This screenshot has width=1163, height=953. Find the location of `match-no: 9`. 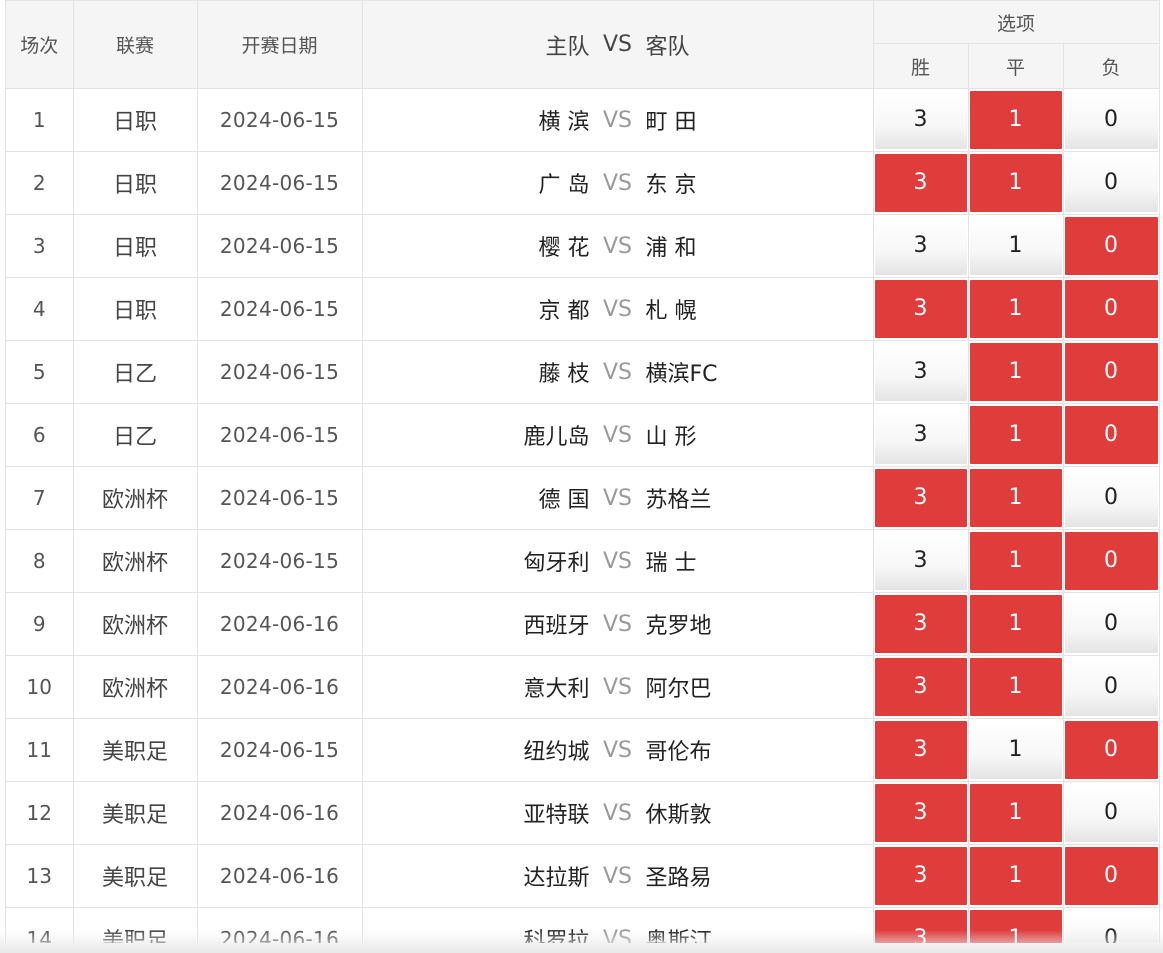

match-no: 9 is located at coordinates (40, 624).